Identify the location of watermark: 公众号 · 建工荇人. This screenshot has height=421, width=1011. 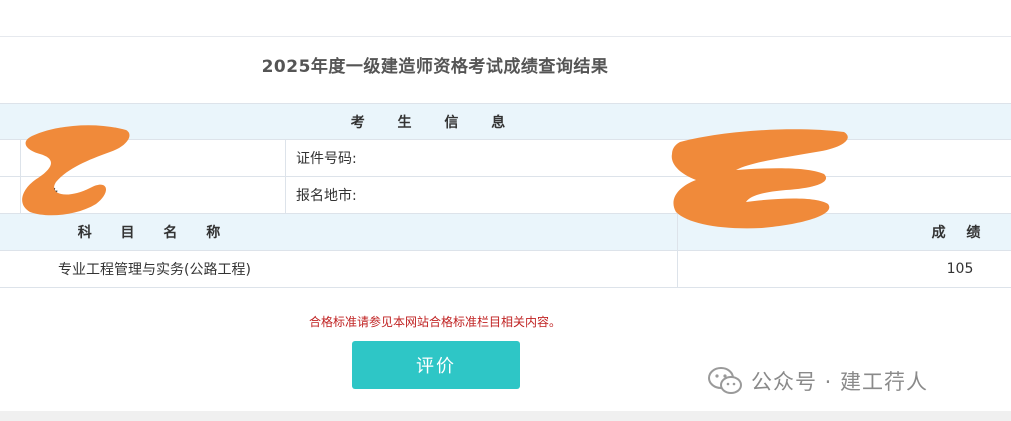
(817, 381).